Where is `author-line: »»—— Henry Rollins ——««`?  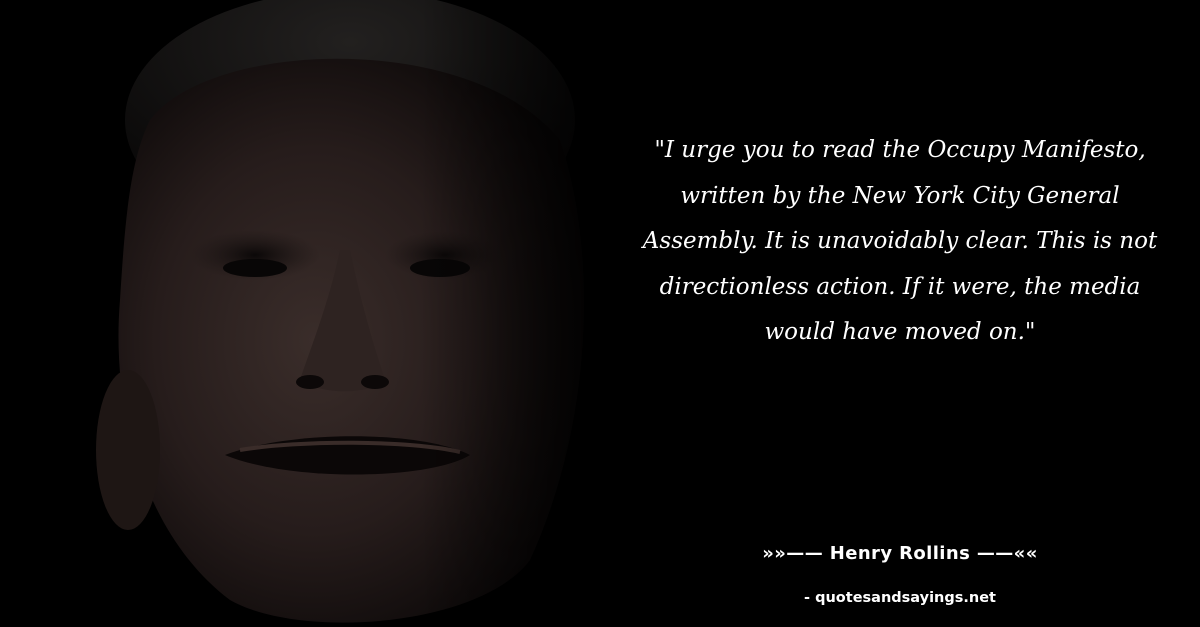 author-line: »»—— Henry Rollins ——«« is located at coordinates (900, 553).